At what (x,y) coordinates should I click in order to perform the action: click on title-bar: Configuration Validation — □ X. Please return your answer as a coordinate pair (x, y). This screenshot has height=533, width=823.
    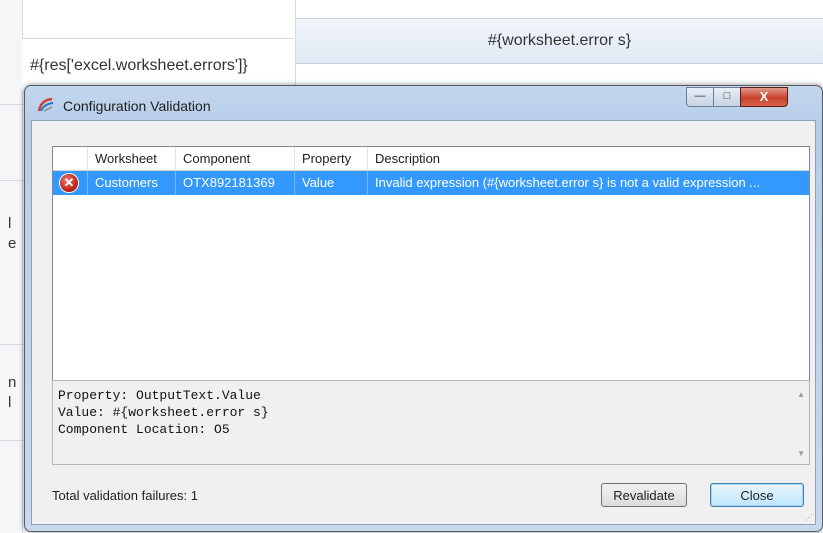
    Looking at the image, I should click on (423, 103).